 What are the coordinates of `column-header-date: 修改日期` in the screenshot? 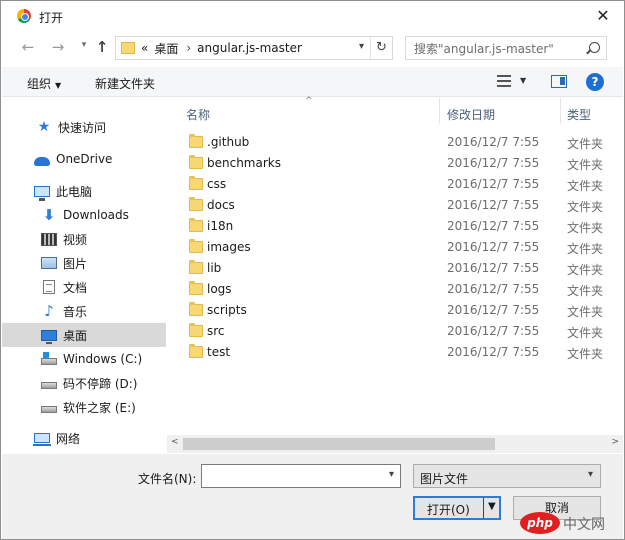 It's located at (471, 114).